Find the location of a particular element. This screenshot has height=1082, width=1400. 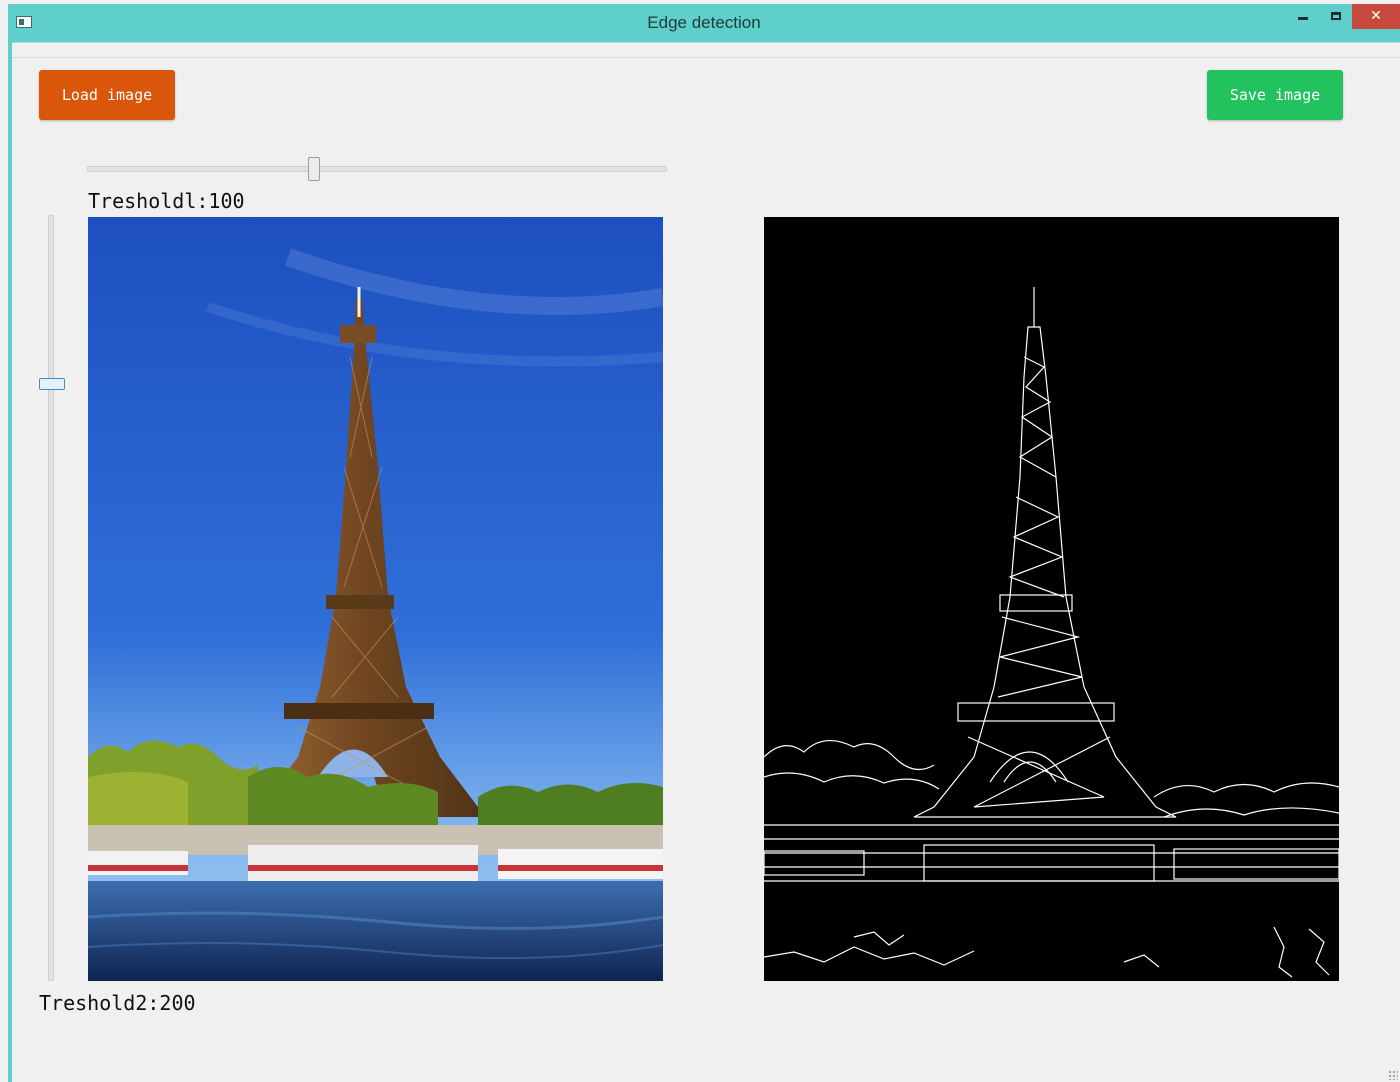

window-title: Edge detection is located at coordinates (704, 22).